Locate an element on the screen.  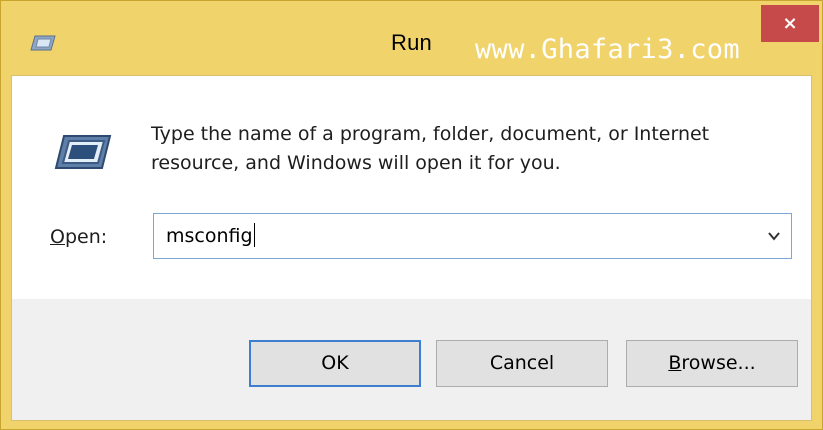
cancel-button: Cancel is located at coordinates (522, 363).